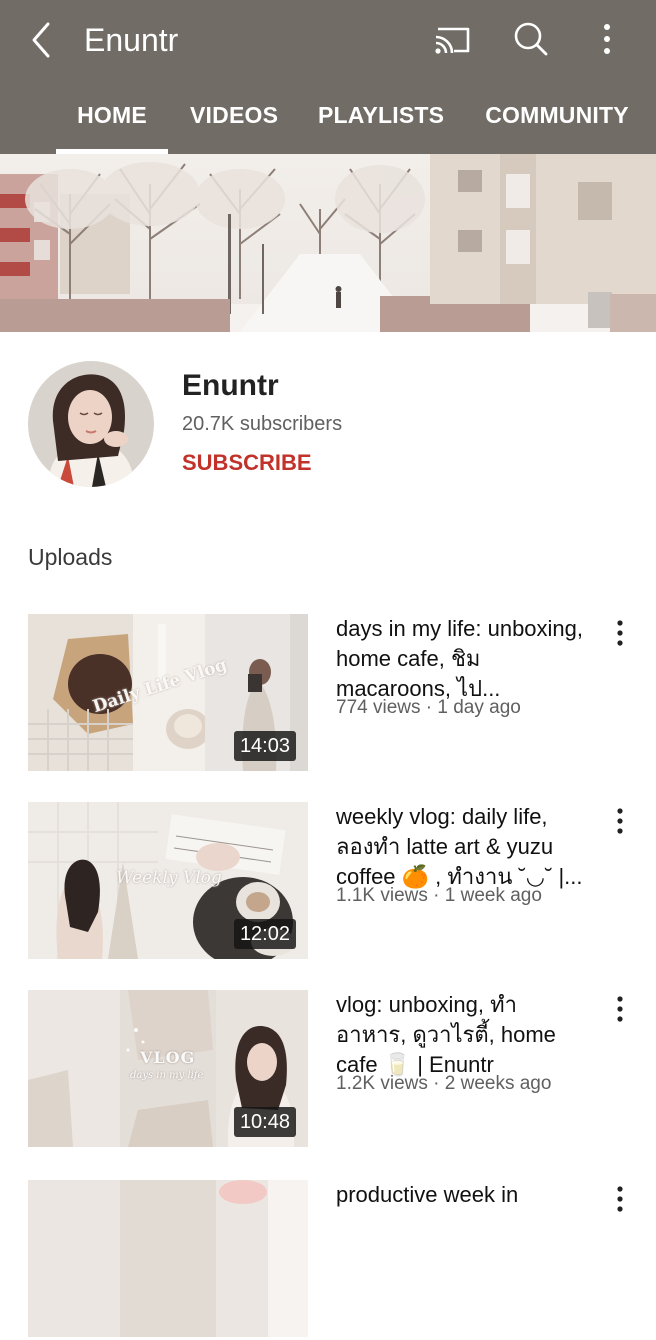  Describe the element at coordinates (381, 122) in the screenshot. I see `tab-playlists: PLAYLISTS` at that location.